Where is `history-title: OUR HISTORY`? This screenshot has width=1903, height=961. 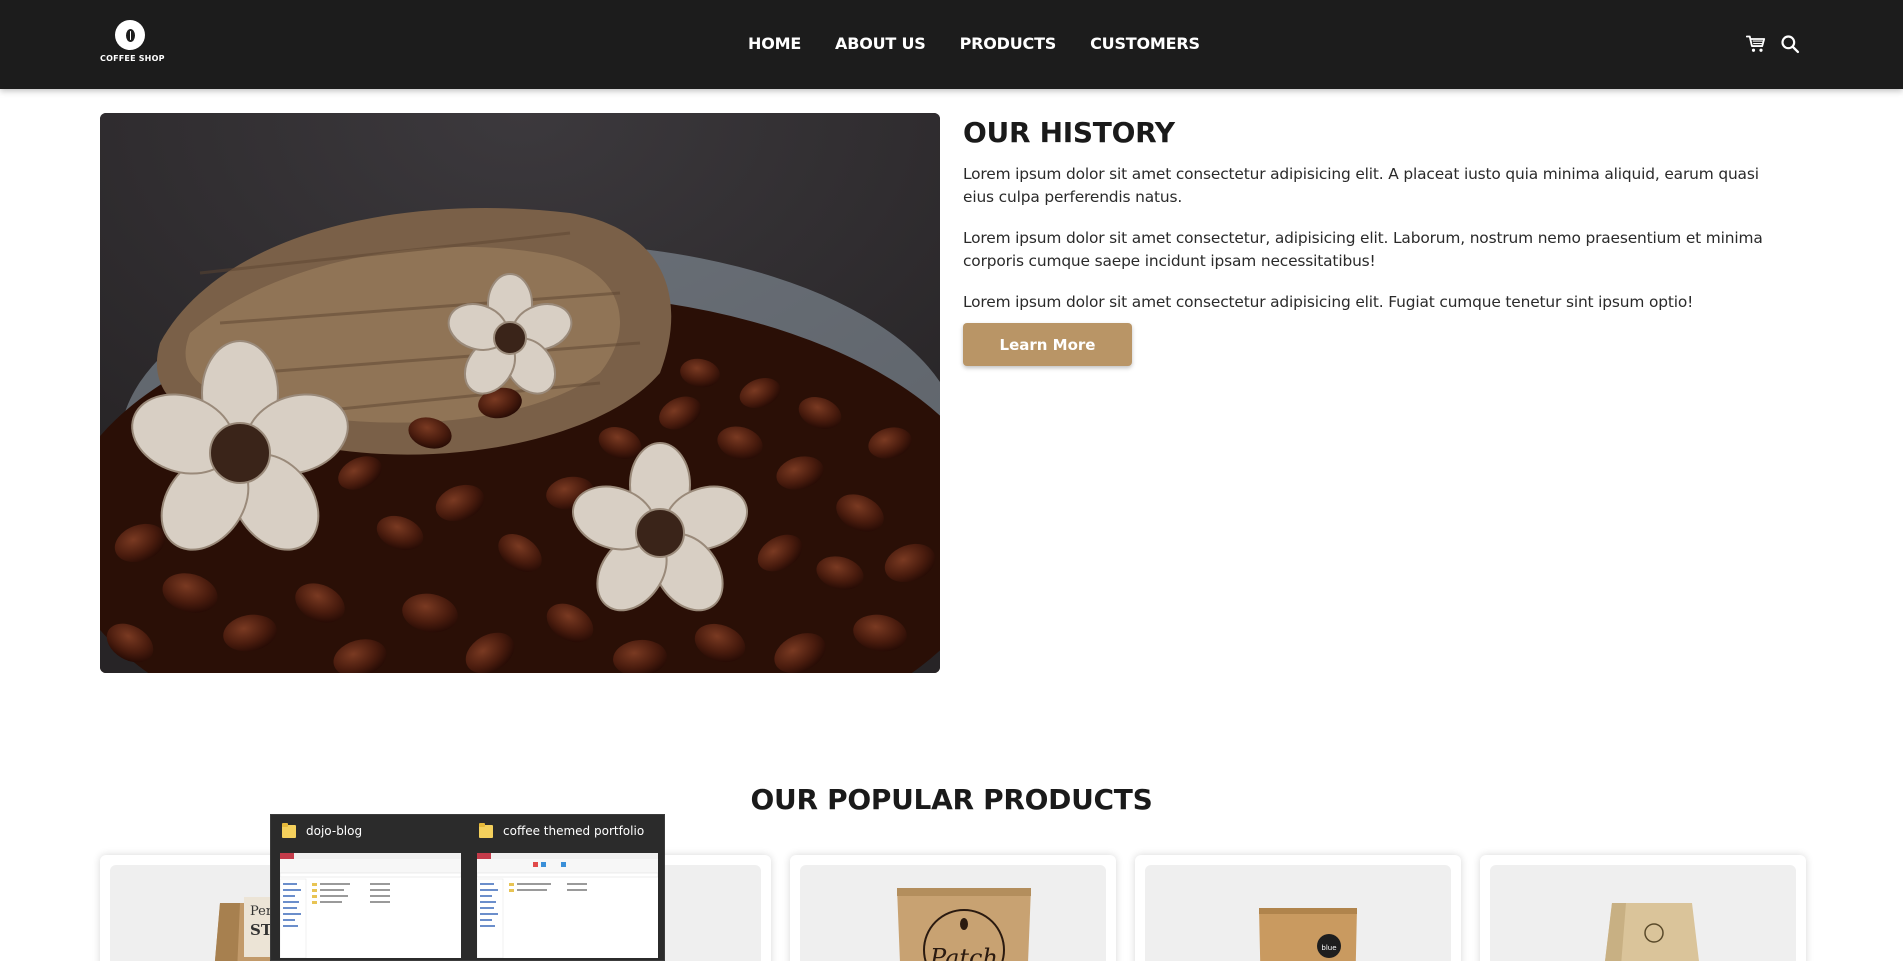 history-title: OUR HISTORY is located at coordinates (1069, 132).